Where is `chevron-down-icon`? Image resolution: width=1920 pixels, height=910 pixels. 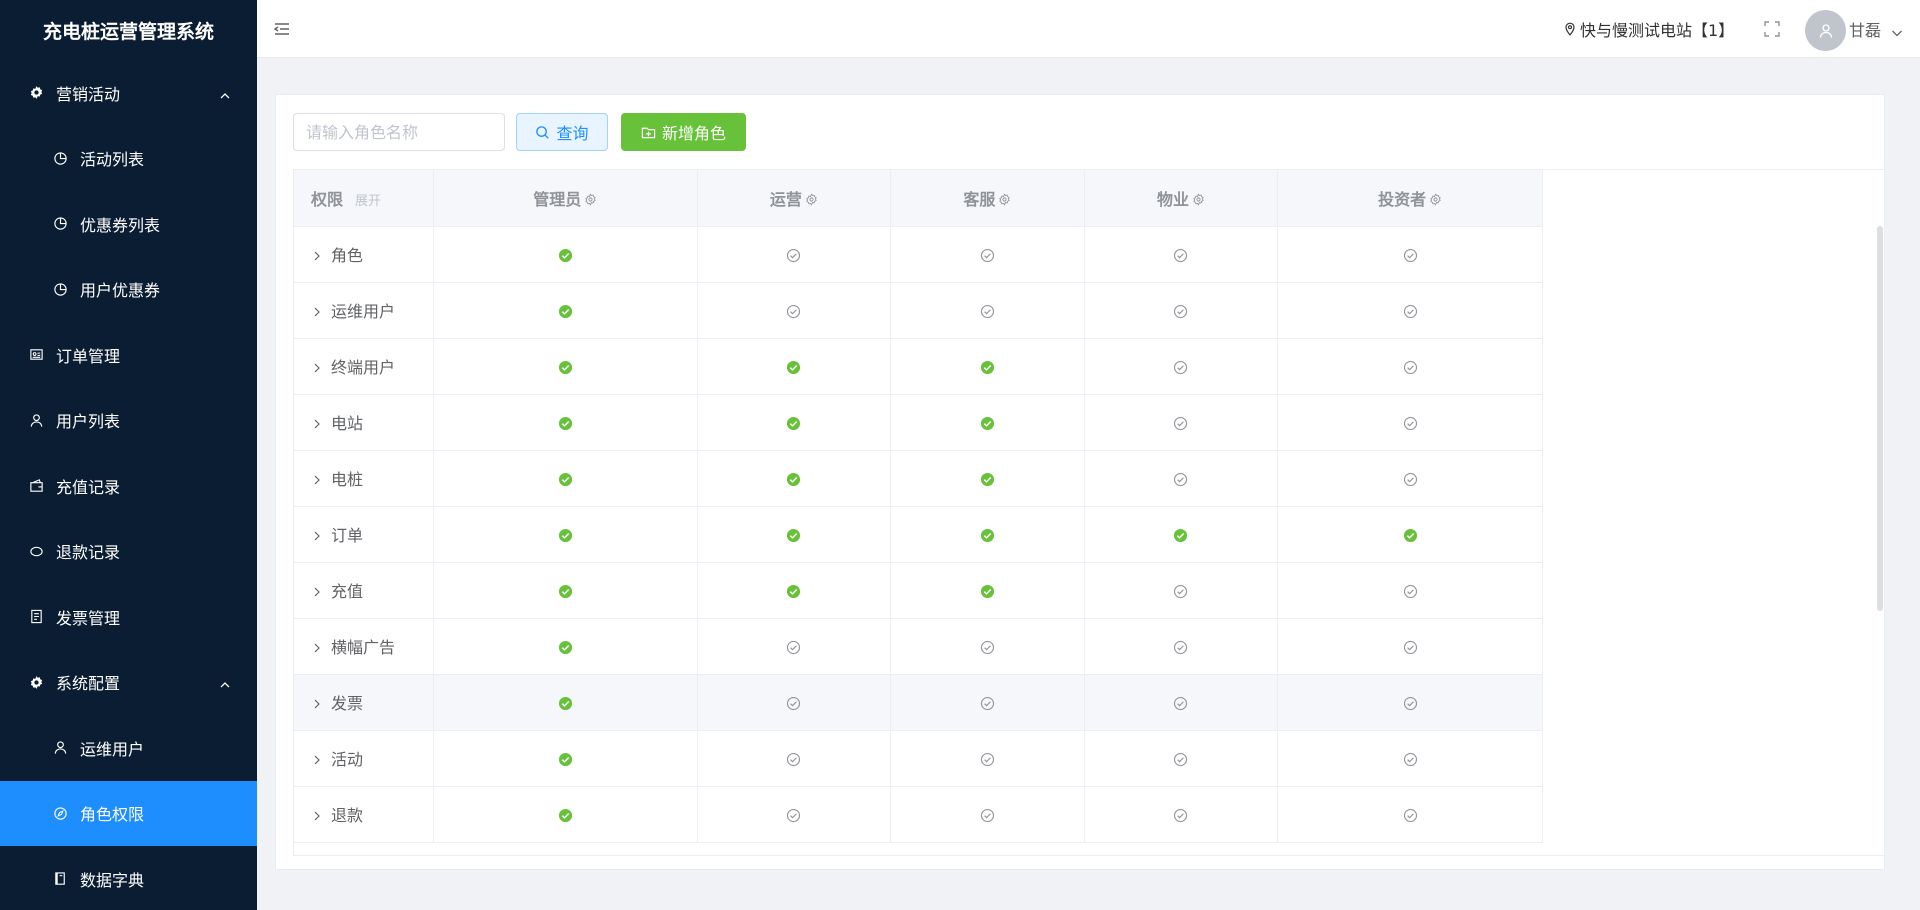 chevron-down-icon is located at coordinates (1897, 30).